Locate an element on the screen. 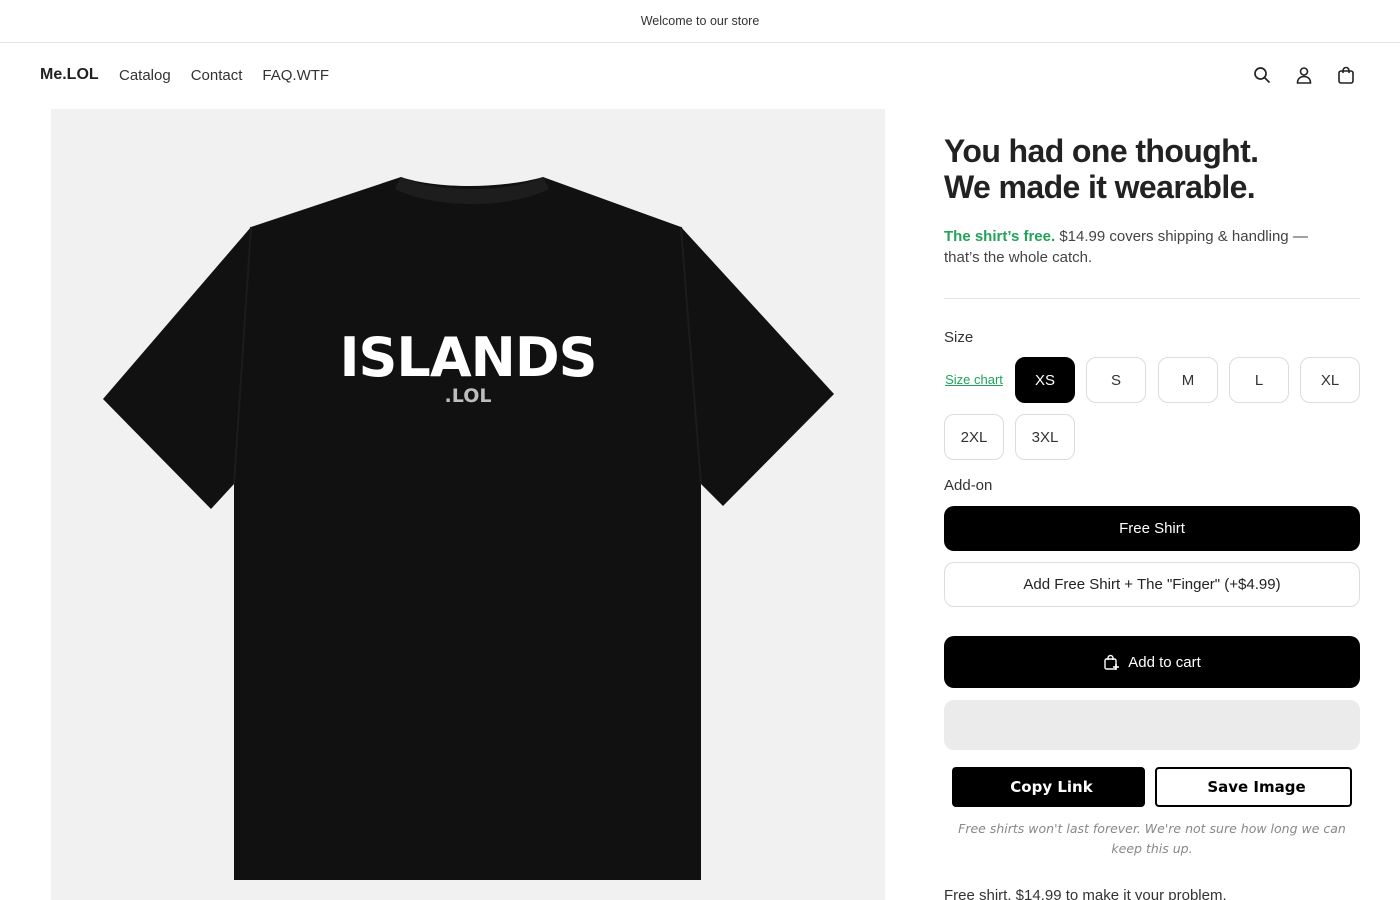 This screenshot has width=1400, height=900. nav-link-faq: FAQ.WTF is located at coordinates (295, 75).